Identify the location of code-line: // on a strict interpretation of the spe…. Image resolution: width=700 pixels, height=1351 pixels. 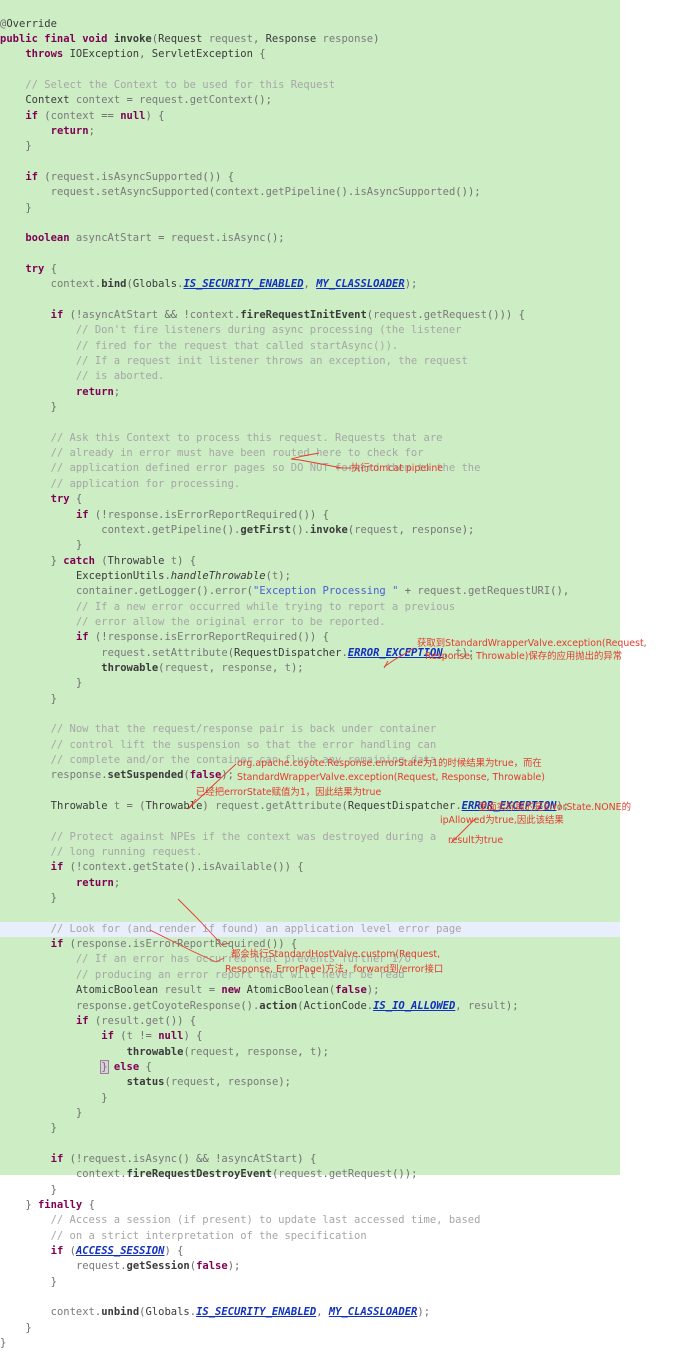
(310, 1236).